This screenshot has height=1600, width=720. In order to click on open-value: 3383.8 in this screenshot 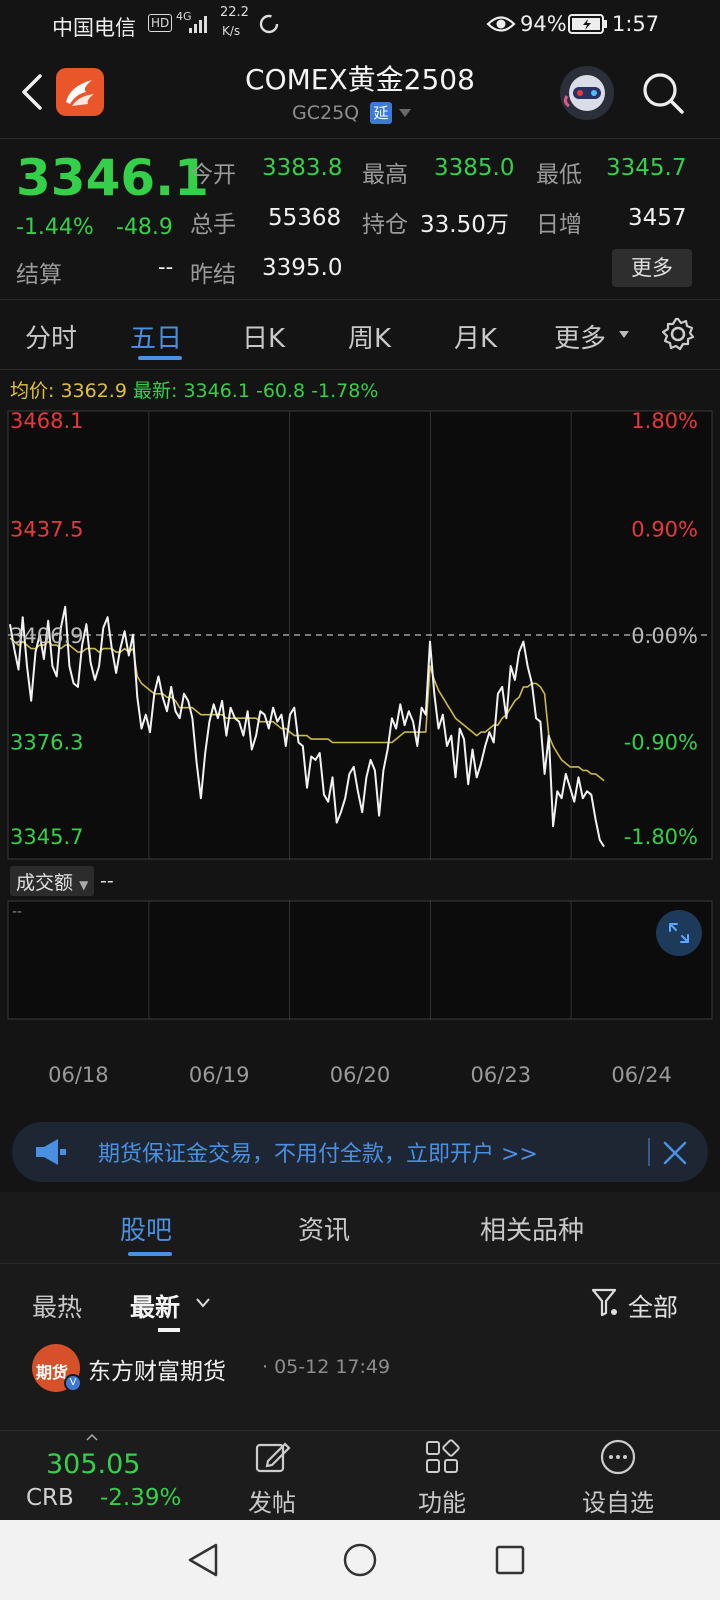, I will do `click(302, 168)`.